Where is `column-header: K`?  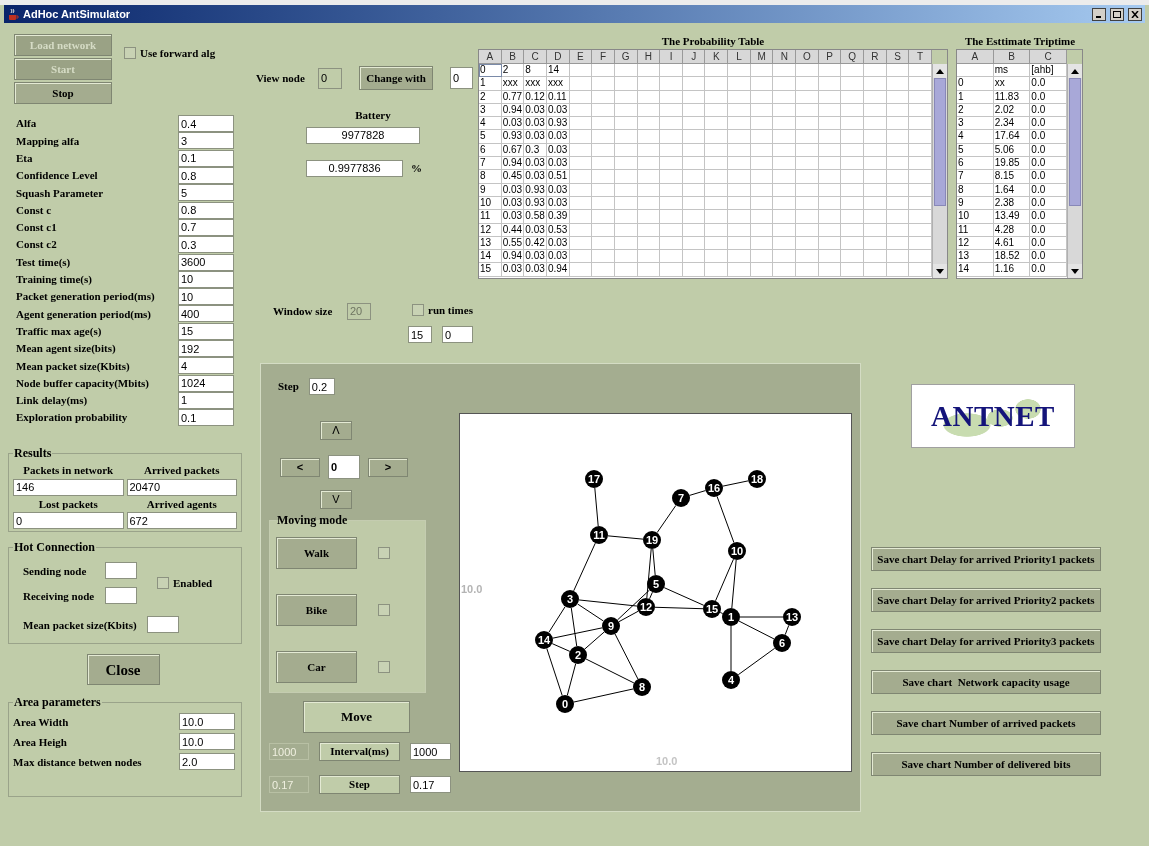
column-header: K is located at coordinates (717, 57).